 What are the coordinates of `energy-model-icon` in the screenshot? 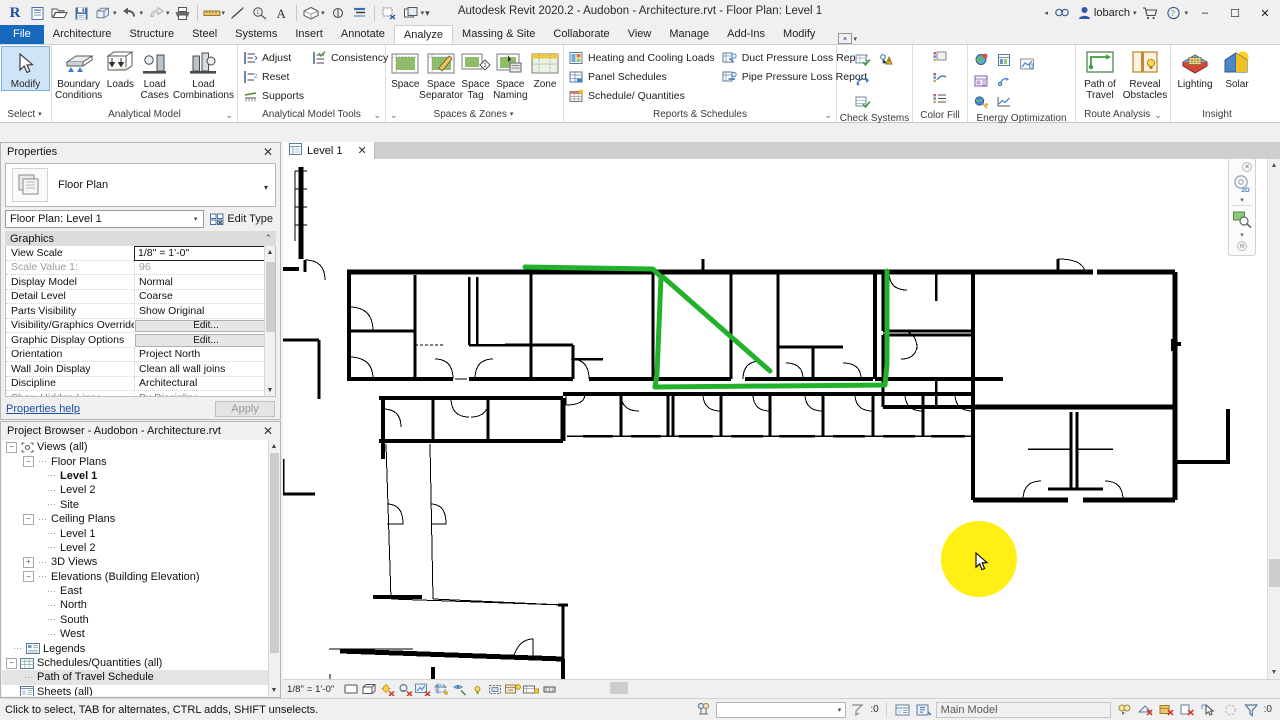 It's located at (981, 102).